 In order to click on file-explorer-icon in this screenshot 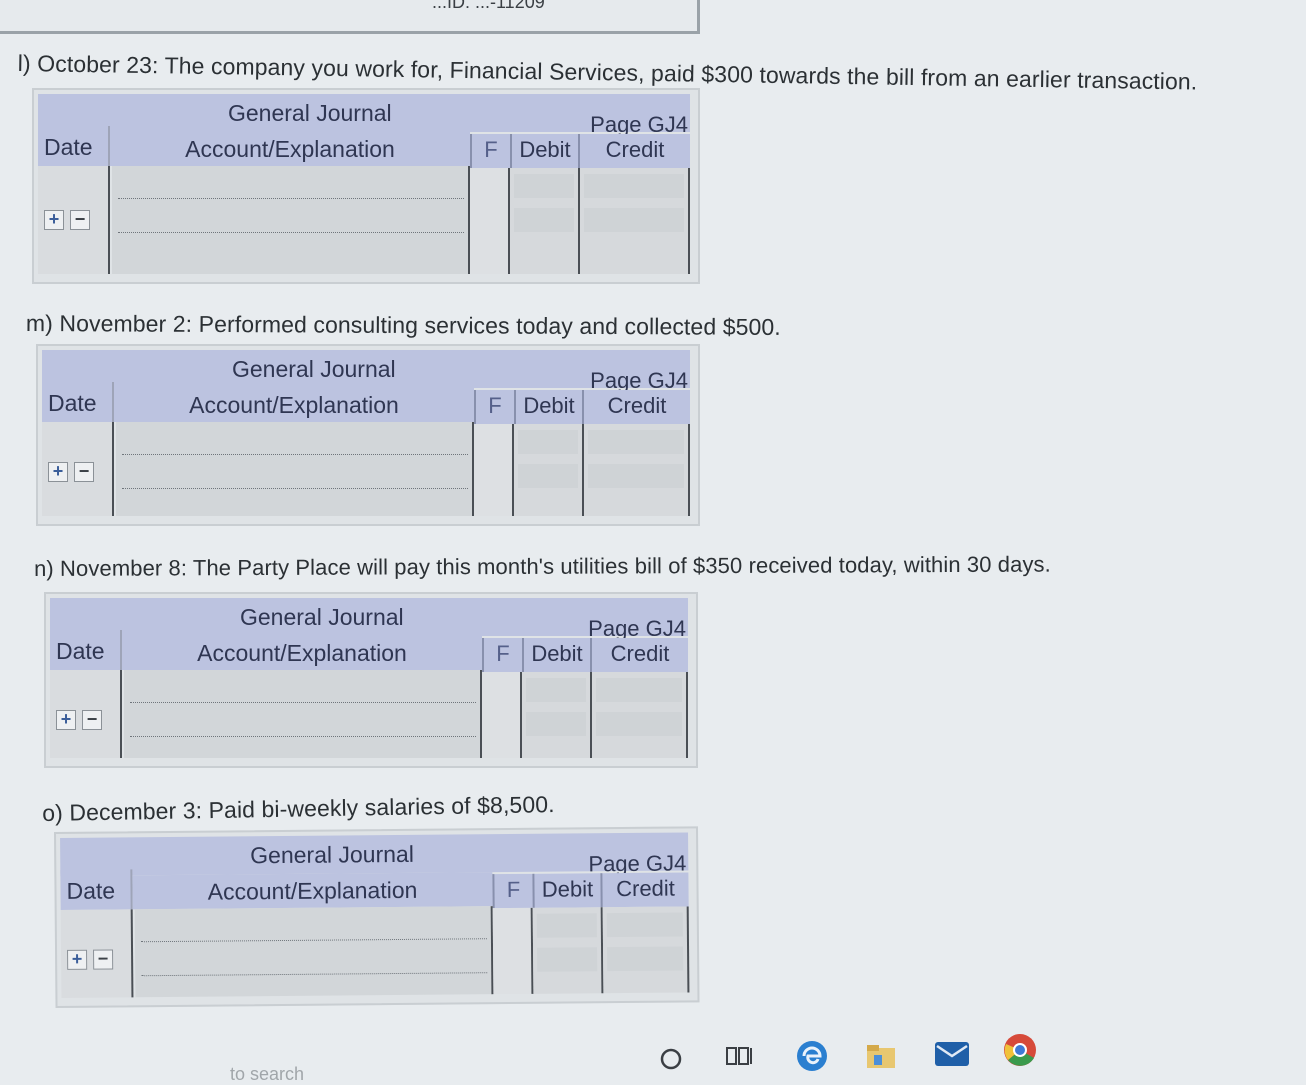, I will do `click(881, 1056)`.